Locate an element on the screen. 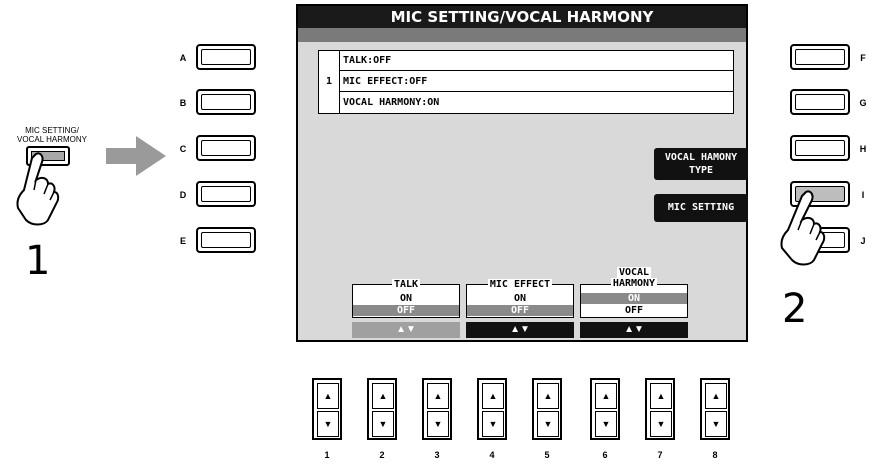  mic-button-label: MIC SETTING/ VOCAL HARMONY is located at coordinates (52, 135).